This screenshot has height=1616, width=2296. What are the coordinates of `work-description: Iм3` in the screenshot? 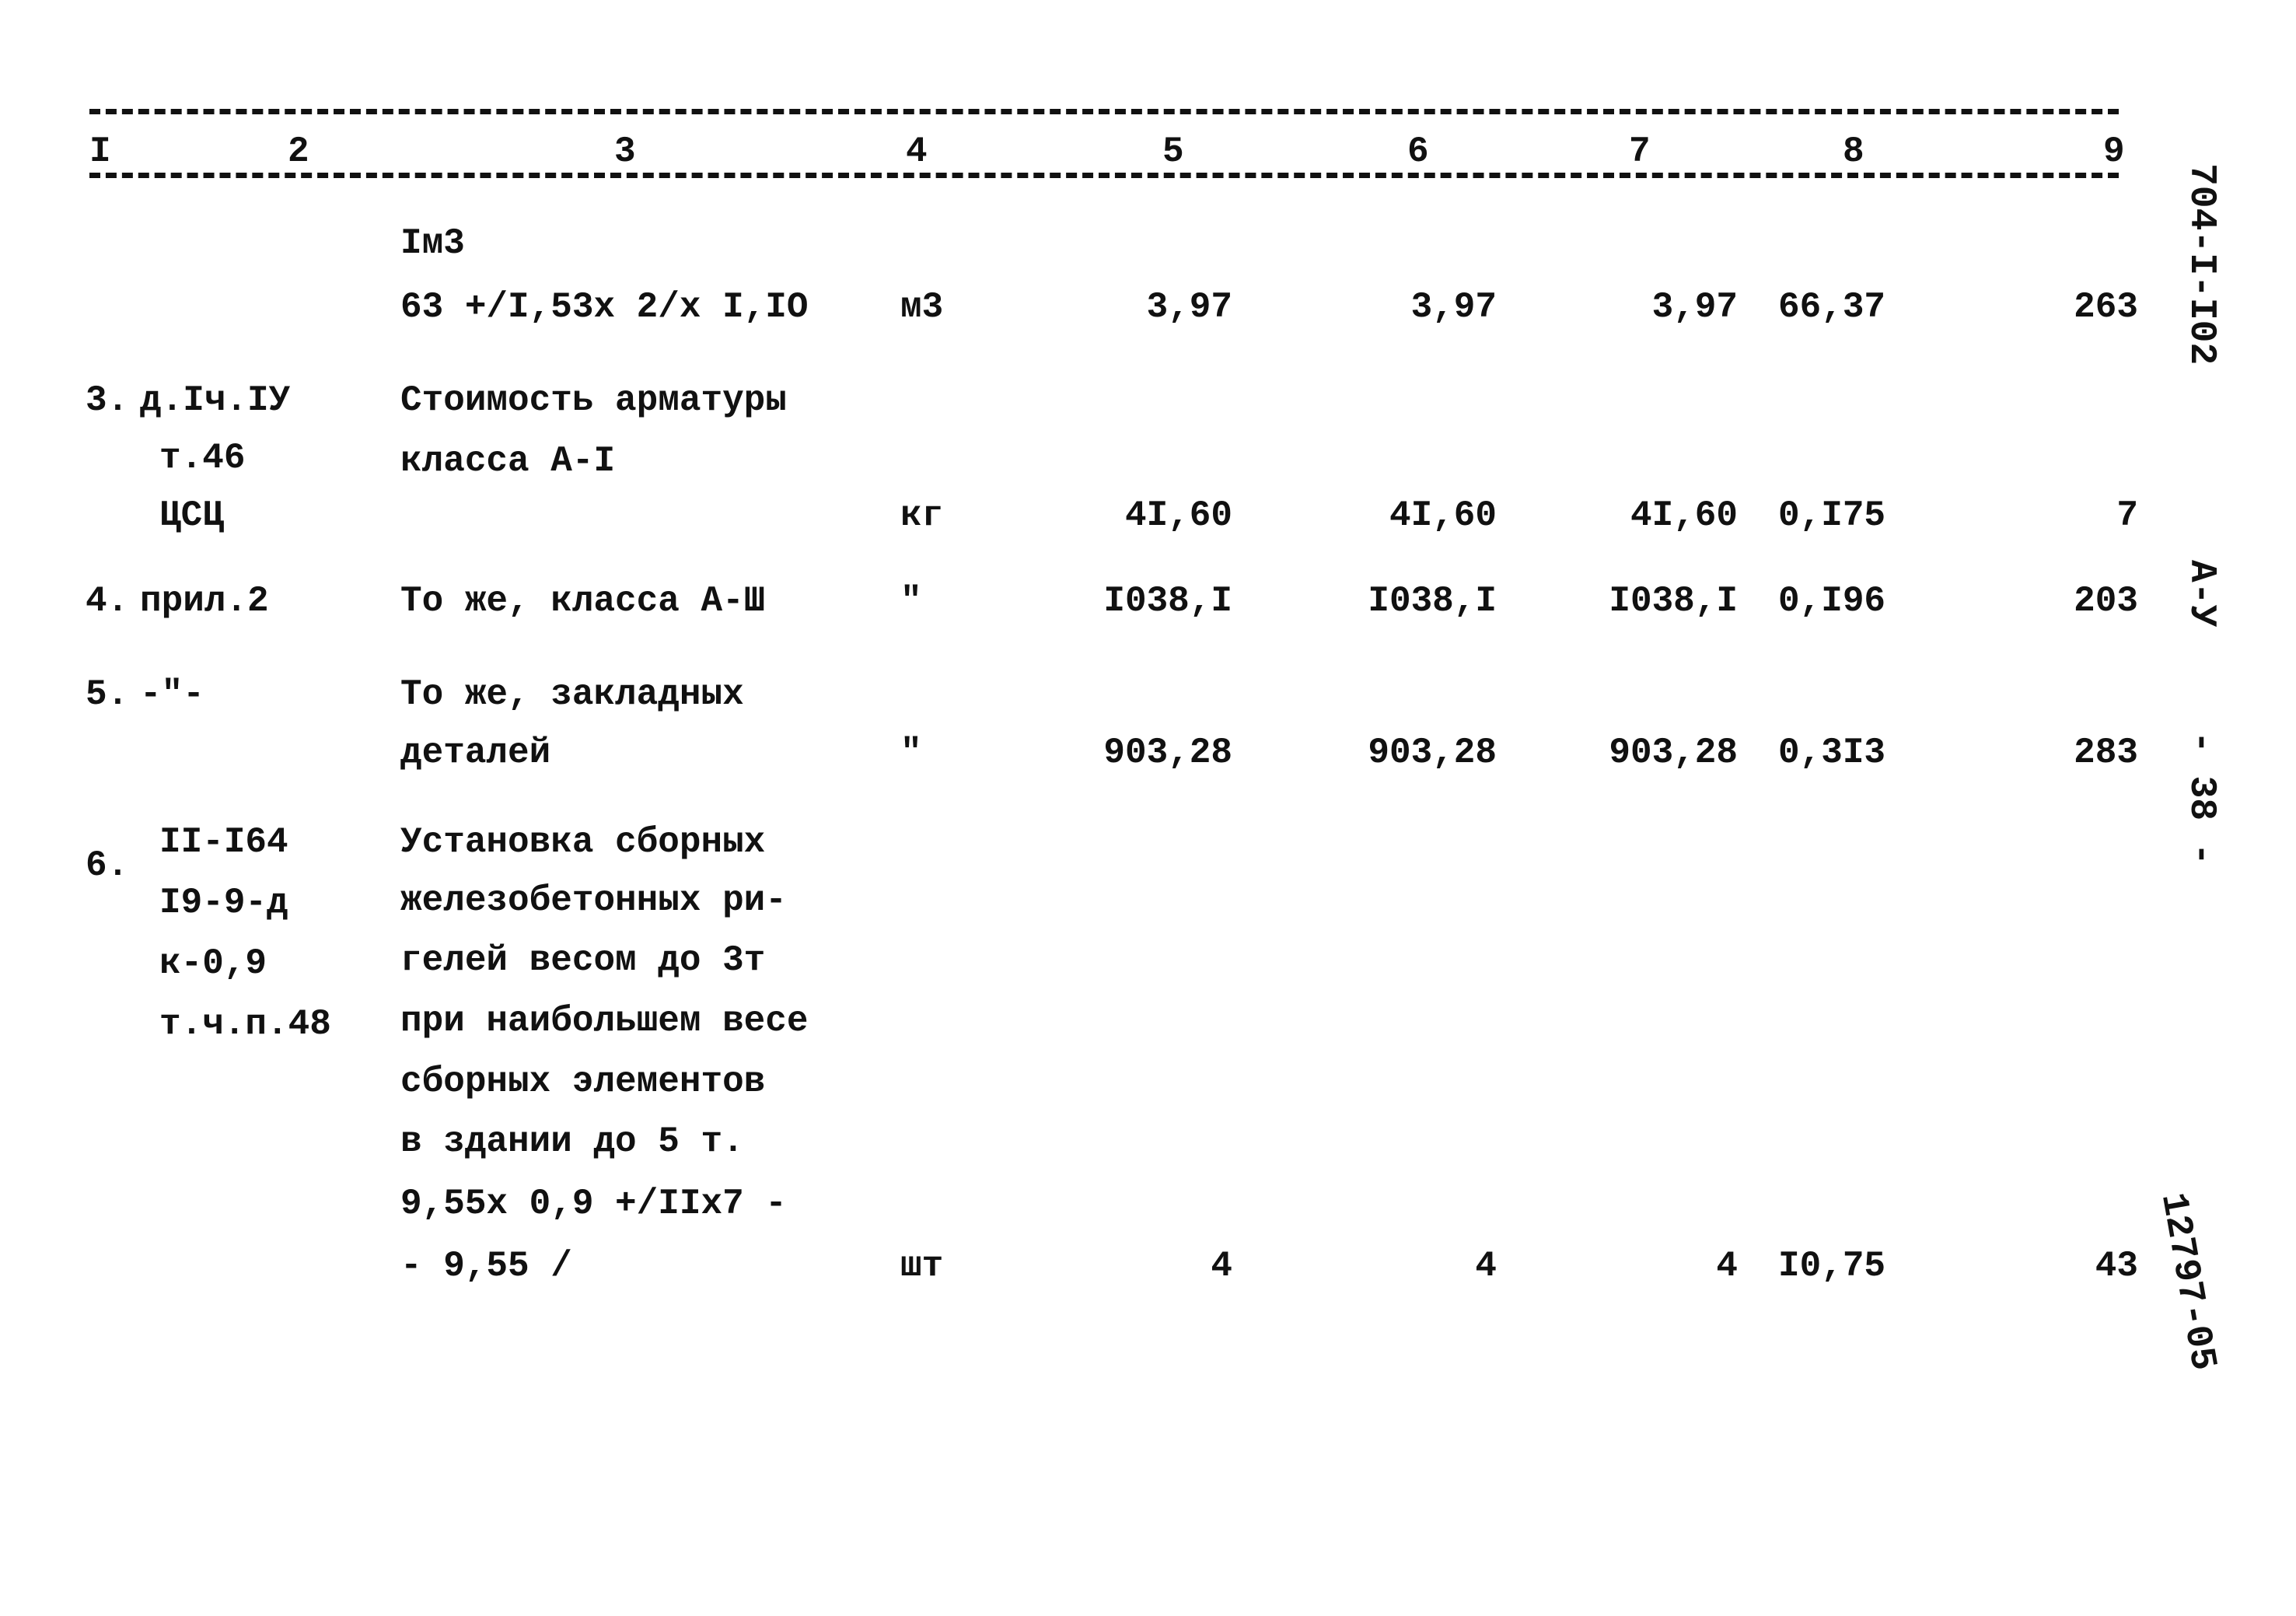 It's located at (432, 244).